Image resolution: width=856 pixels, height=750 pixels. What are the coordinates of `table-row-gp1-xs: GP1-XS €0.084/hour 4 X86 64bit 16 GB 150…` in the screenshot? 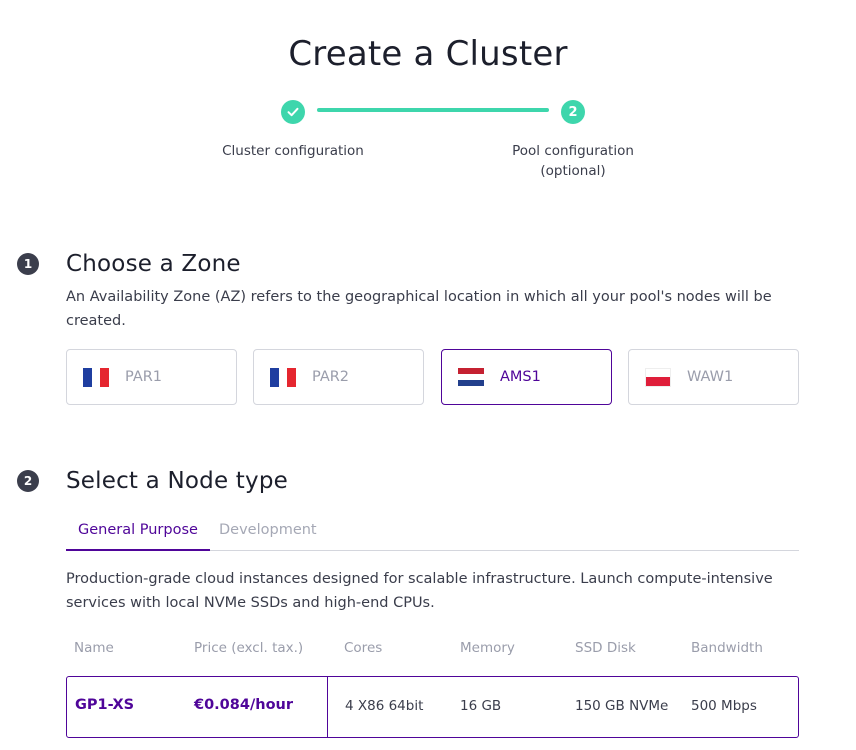 It's located at (432, 707).